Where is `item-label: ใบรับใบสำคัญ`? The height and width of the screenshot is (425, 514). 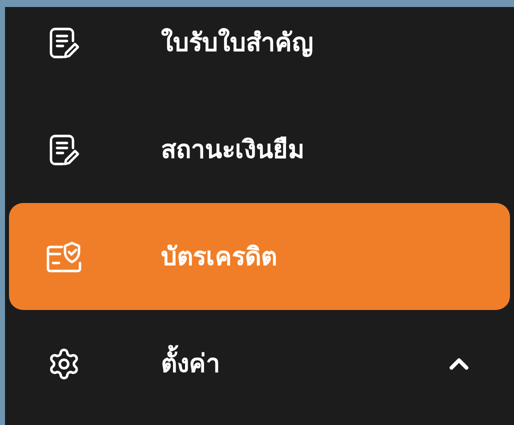 item-label: ใบรับใบสำคัญ is located at coordinates (237, 42).